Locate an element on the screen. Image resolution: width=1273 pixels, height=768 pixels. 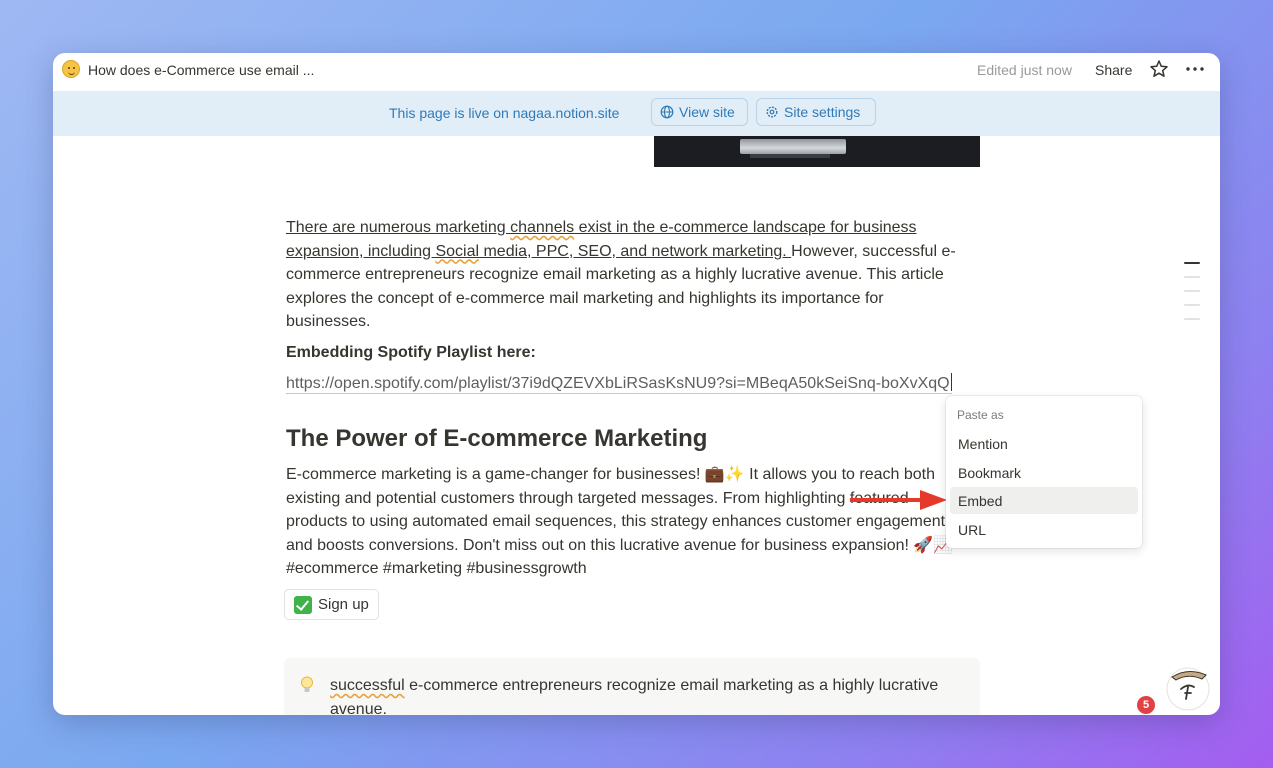
page-emoji-icon is located at coordinates (71, 69).